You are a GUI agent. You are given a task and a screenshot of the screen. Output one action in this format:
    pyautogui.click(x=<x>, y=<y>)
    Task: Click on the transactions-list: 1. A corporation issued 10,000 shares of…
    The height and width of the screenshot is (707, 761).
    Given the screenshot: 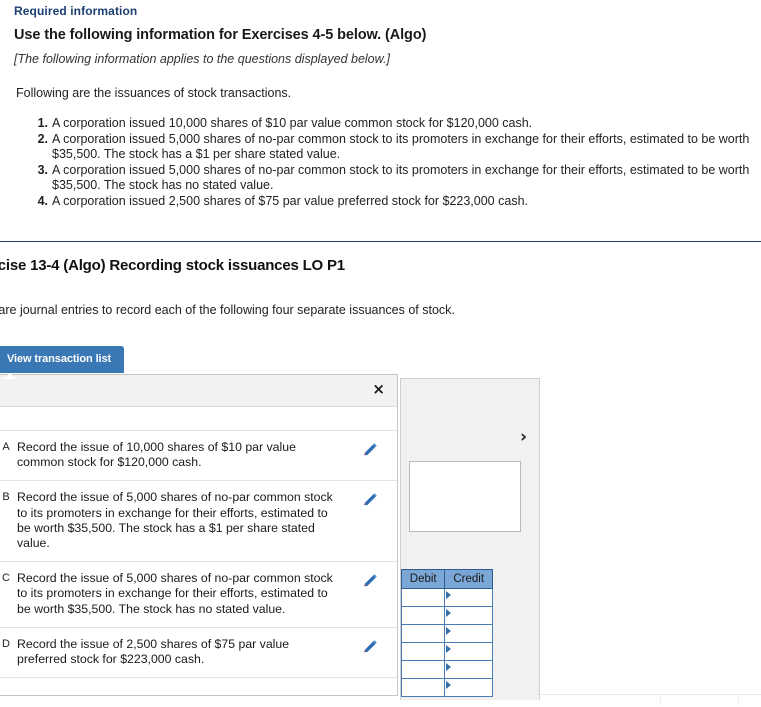 What is the action you would take?
    pyautogui.click(x=390, y=163)
    